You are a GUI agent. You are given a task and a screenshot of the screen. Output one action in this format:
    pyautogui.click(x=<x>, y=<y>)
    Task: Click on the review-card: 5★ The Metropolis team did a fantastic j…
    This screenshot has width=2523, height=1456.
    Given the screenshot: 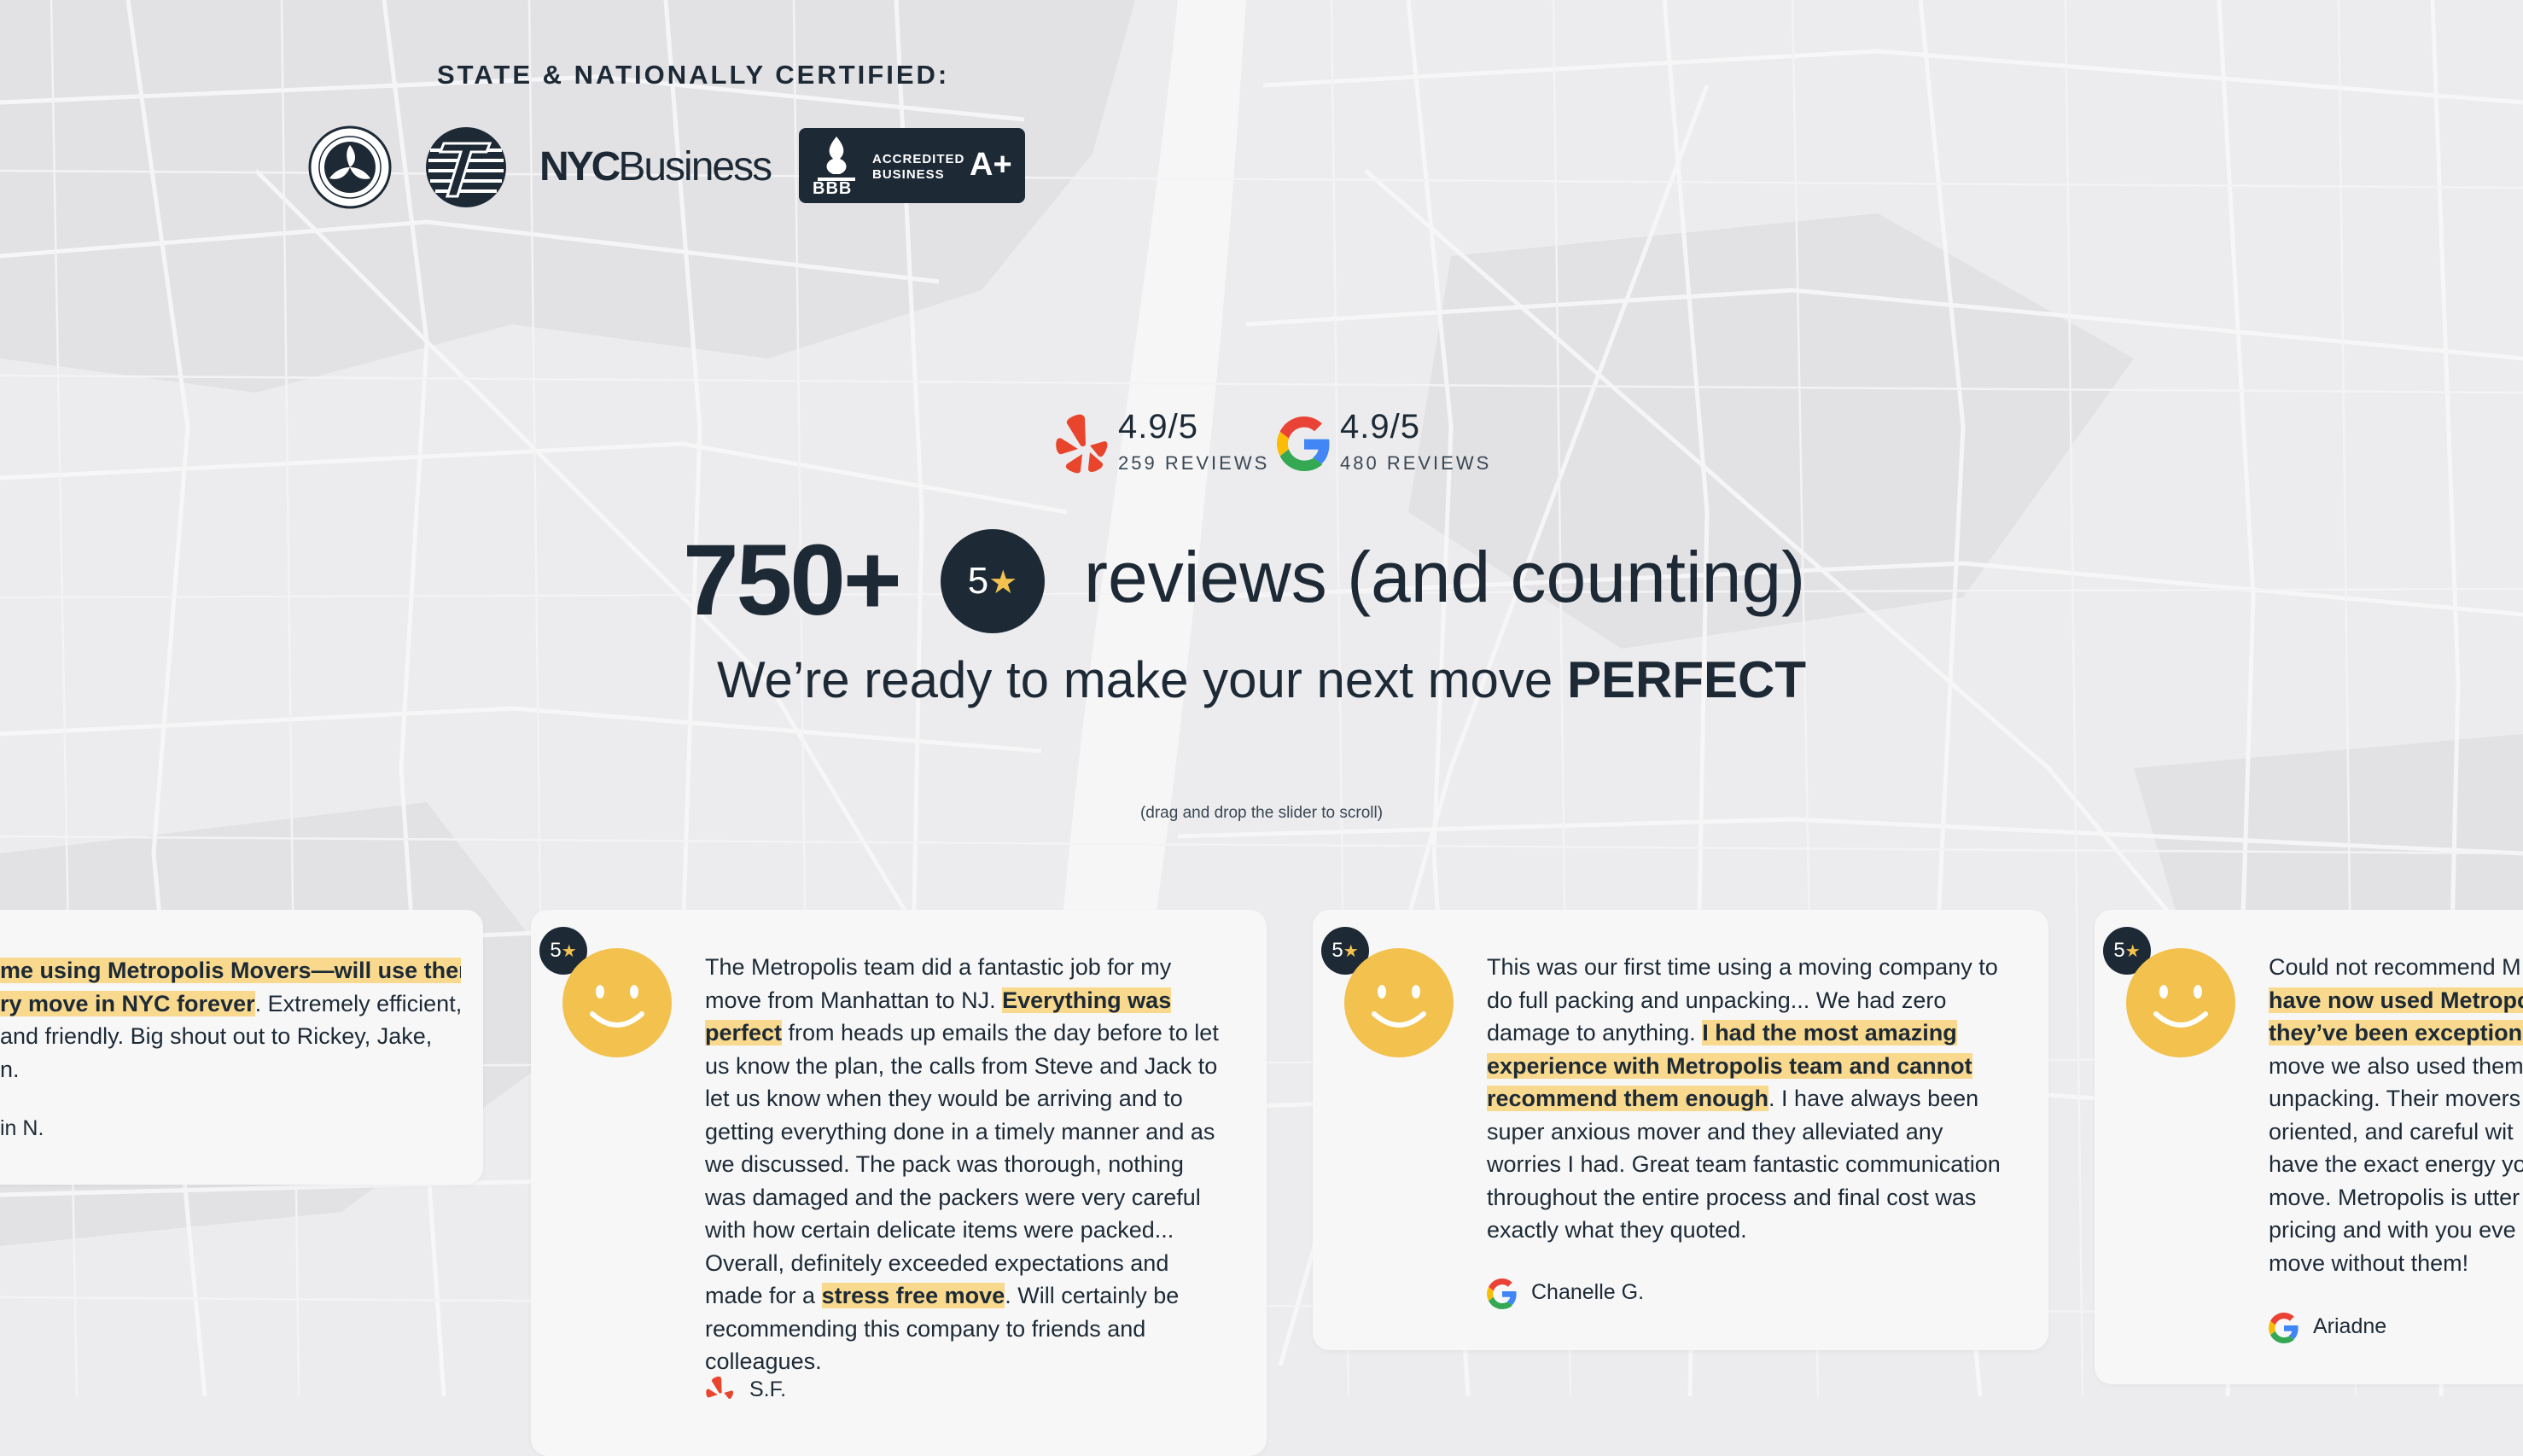 What is the action you would take?
    pyautogui.click(x=899, y=1183)
    